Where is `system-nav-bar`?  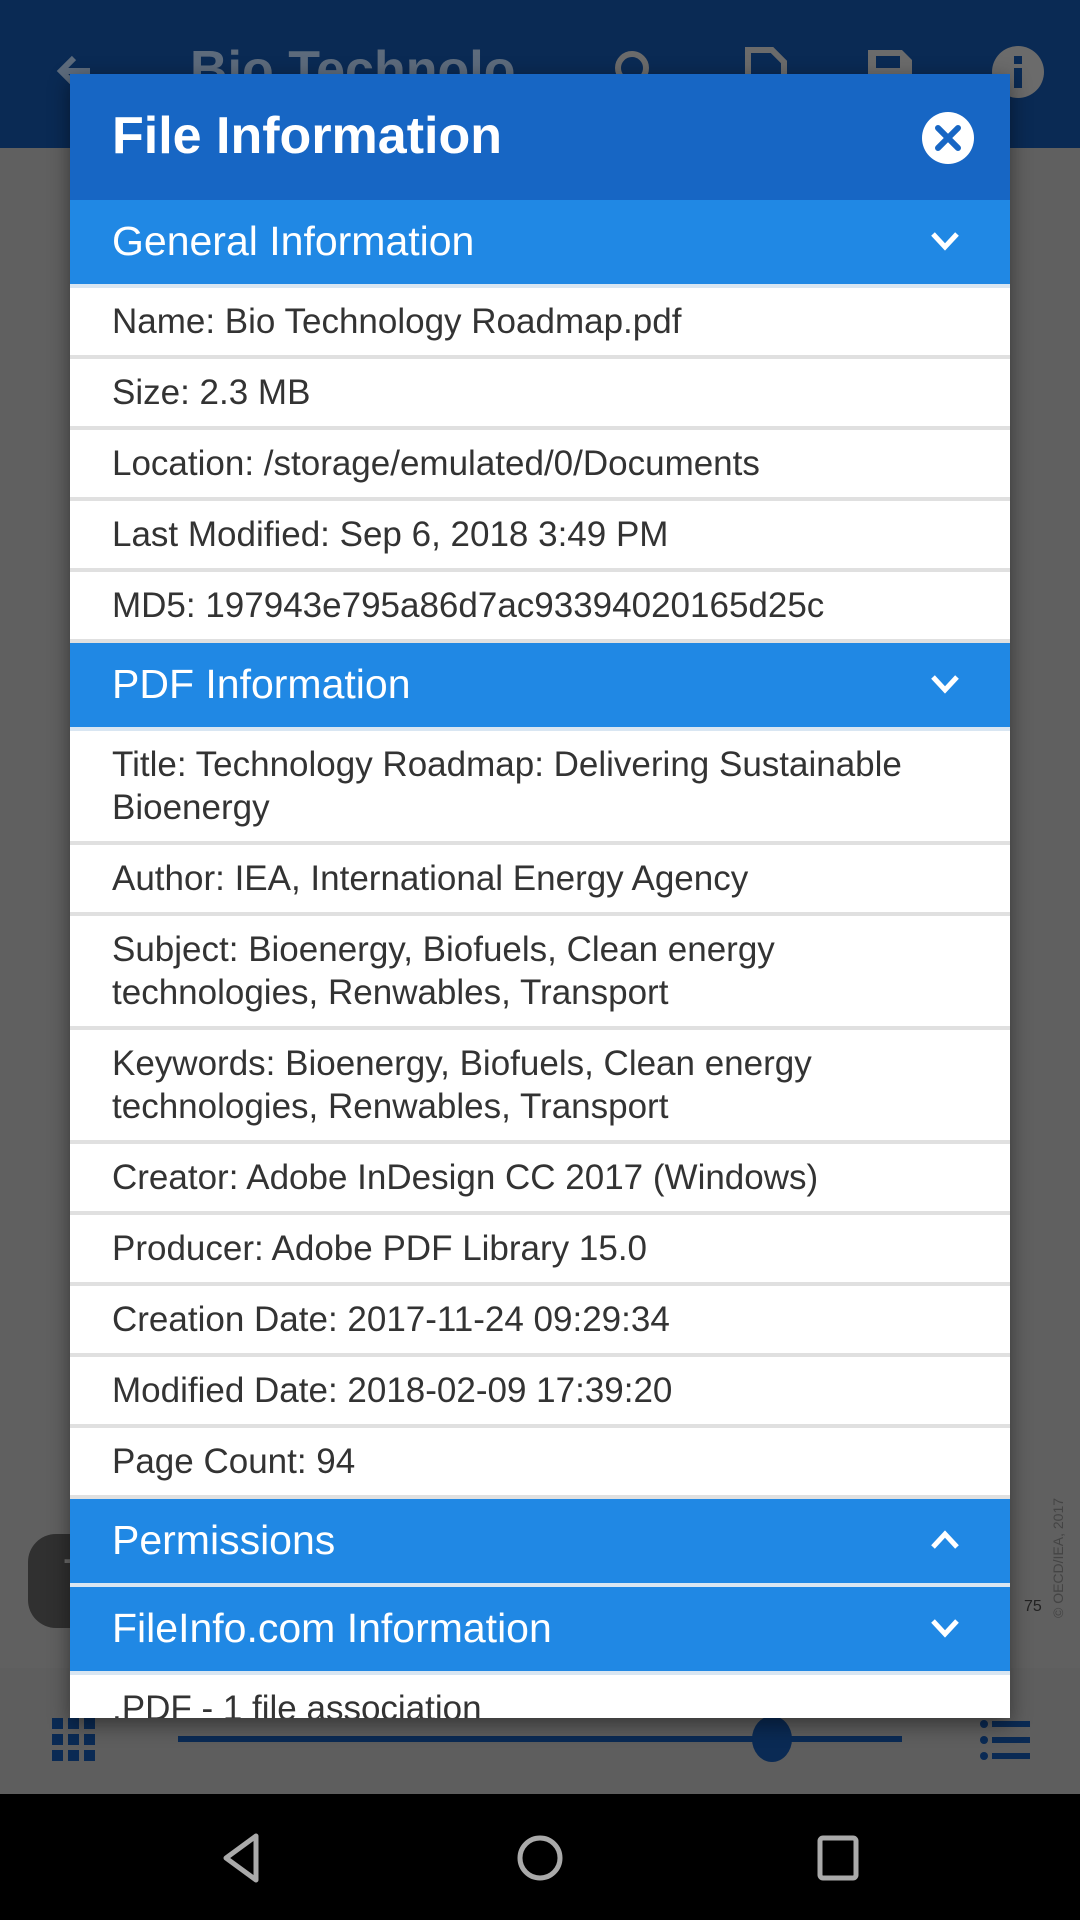 system-nav-bar is located at coordinates (540, 1857).